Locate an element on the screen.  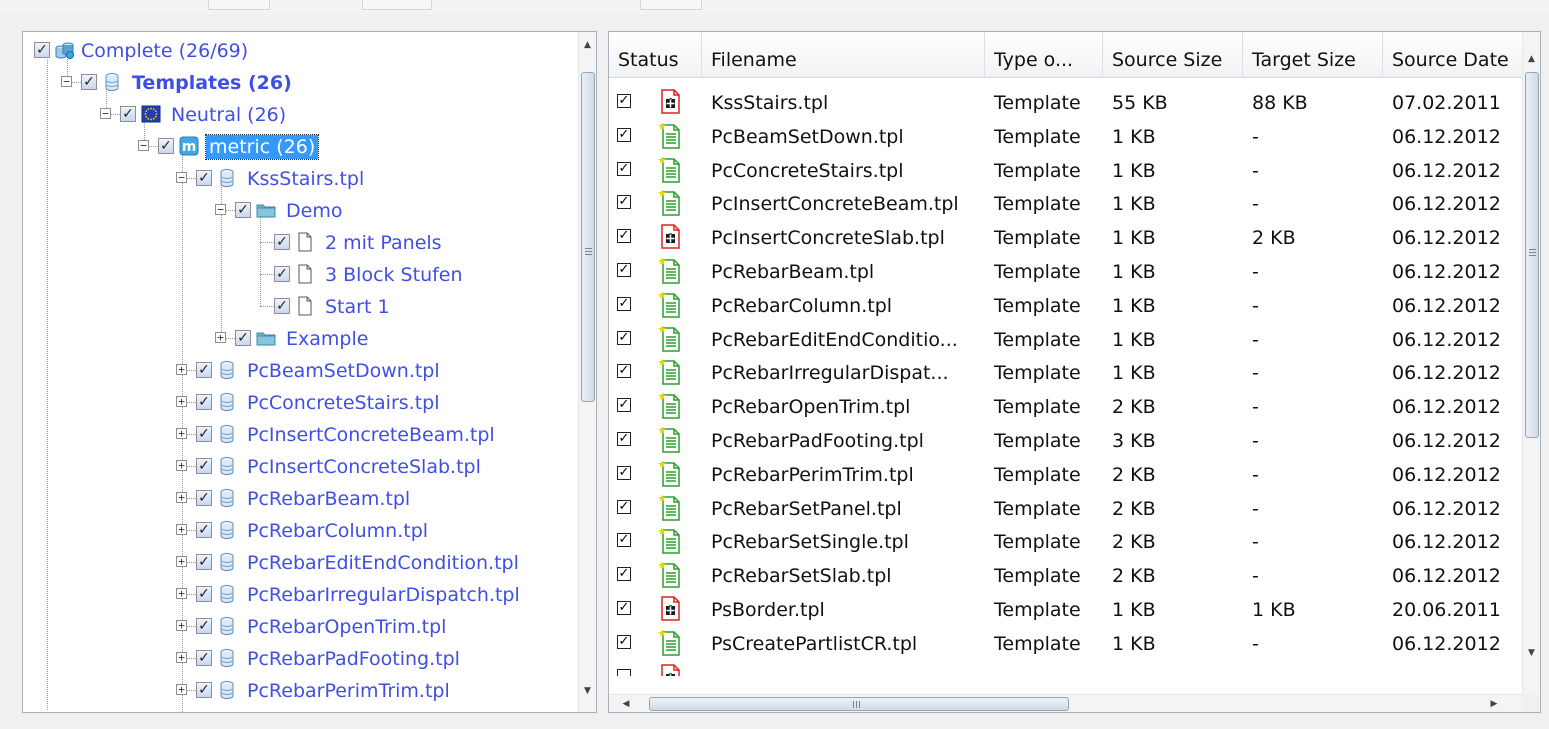
list-vertical-scrollbar: ▲ ▼ is located at coordinates (1531, 363).